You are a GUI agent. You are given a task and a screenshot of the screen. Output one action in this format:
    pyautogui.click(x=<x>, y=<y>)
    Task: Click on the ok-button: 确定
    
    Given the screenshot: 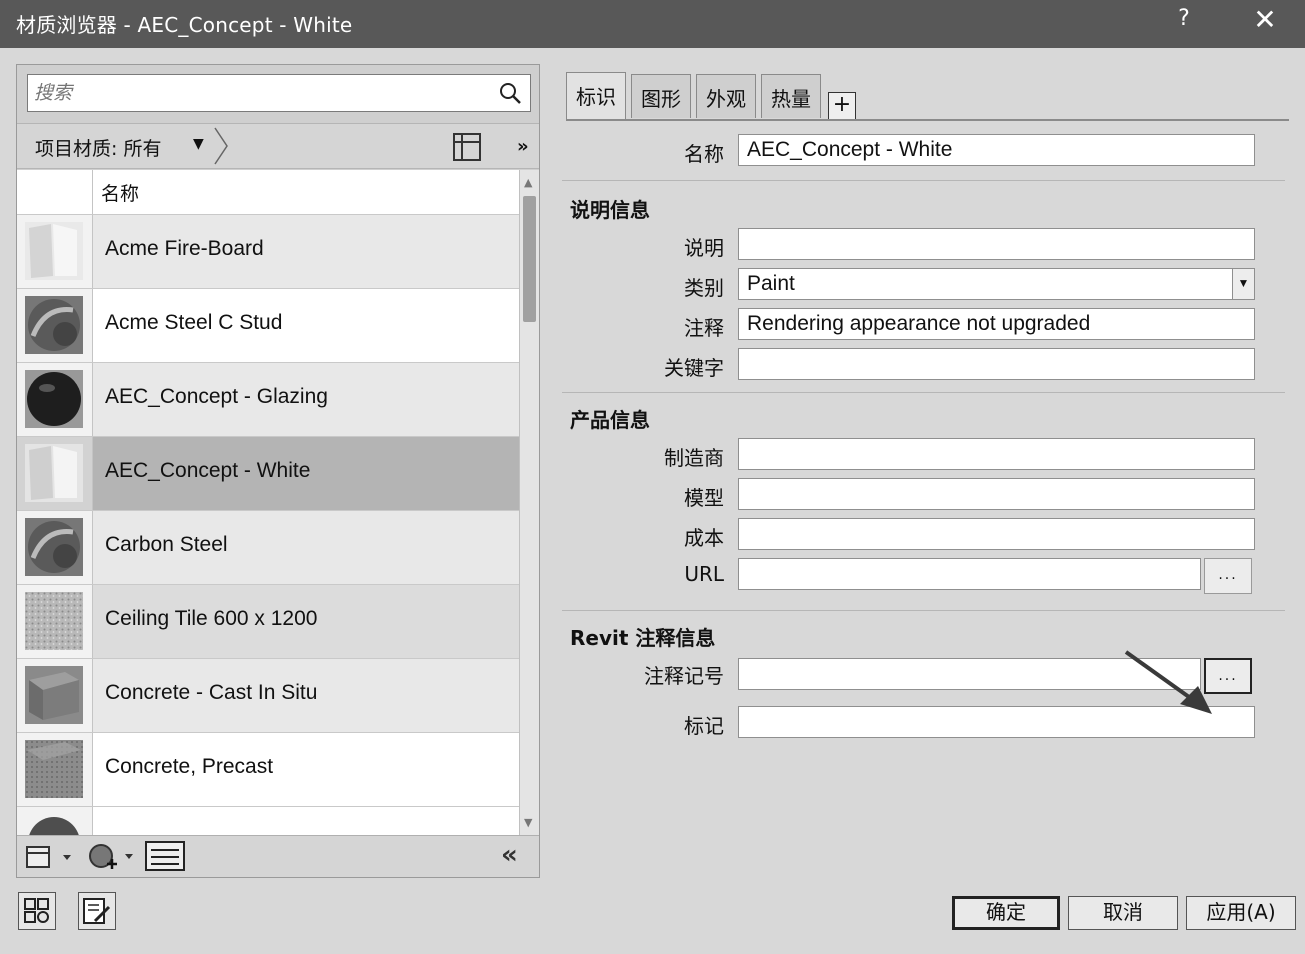 What is the action you would take?
    pyautogui.click(x=1006, y=913)
    